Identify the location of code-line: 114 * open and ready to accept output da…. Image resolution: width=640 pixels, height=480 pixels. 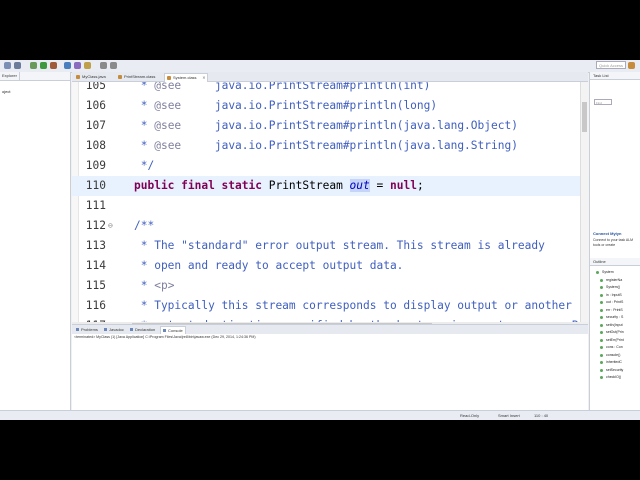
(326, 266).